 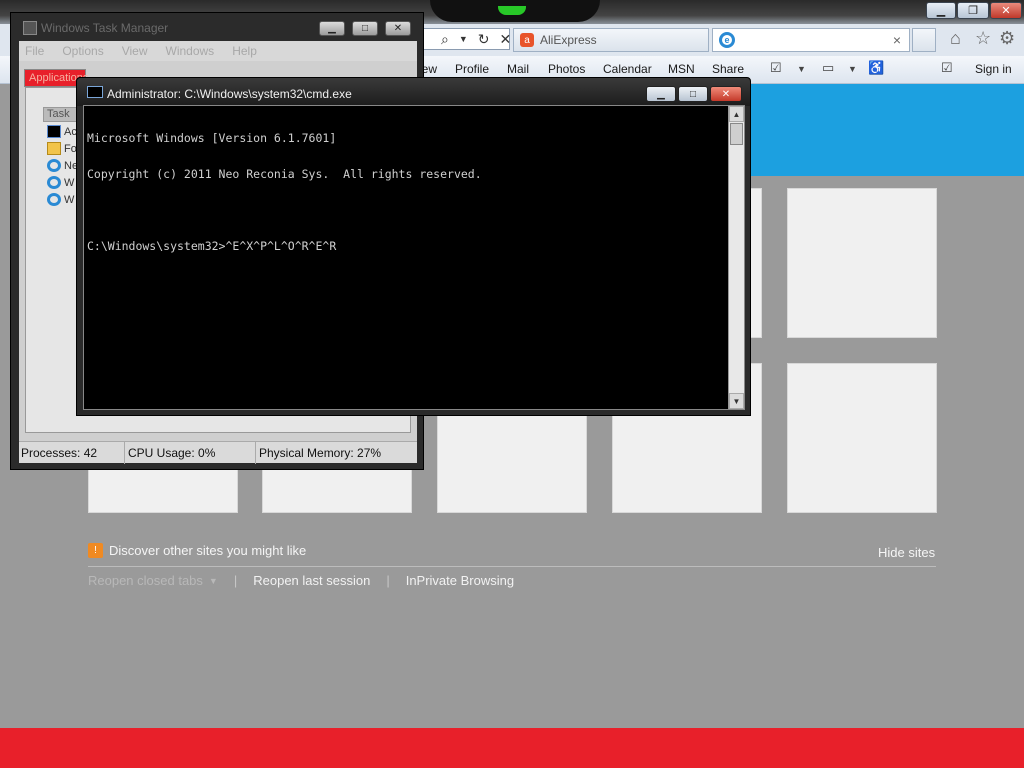 I want to click on menu-windows: Windows, so click(x=190, y=51).